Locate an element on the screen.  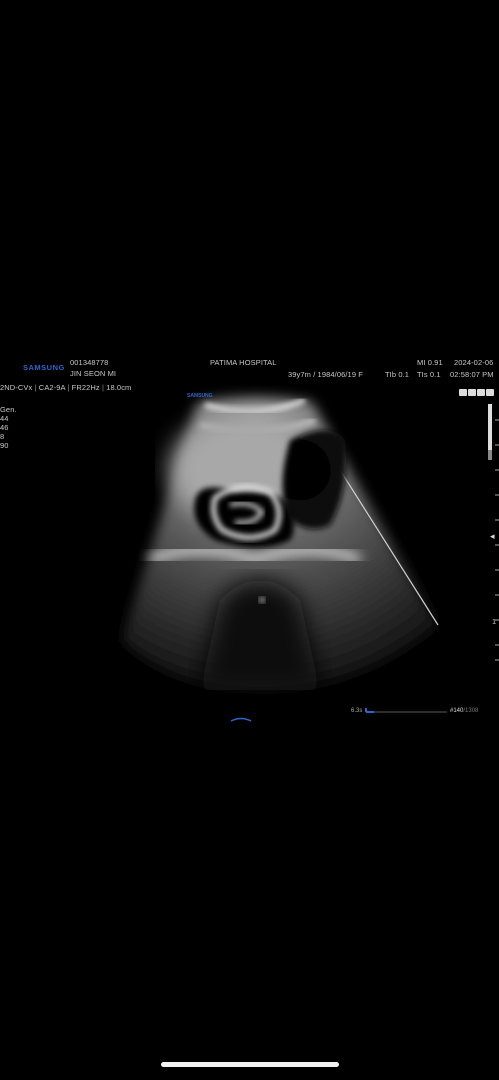
patient-id: 001348778 is located at coordinates (89, 362).